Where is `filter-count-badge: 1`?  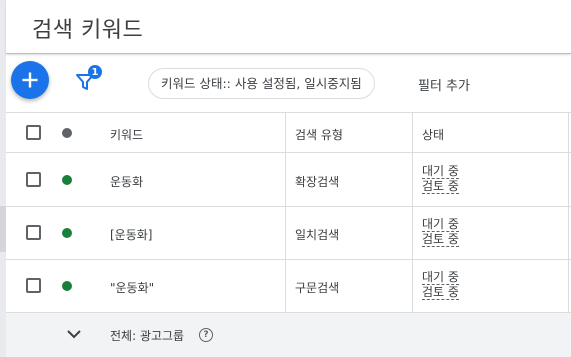 filter-count-badge: 1 is located at coordinates (95, 72).